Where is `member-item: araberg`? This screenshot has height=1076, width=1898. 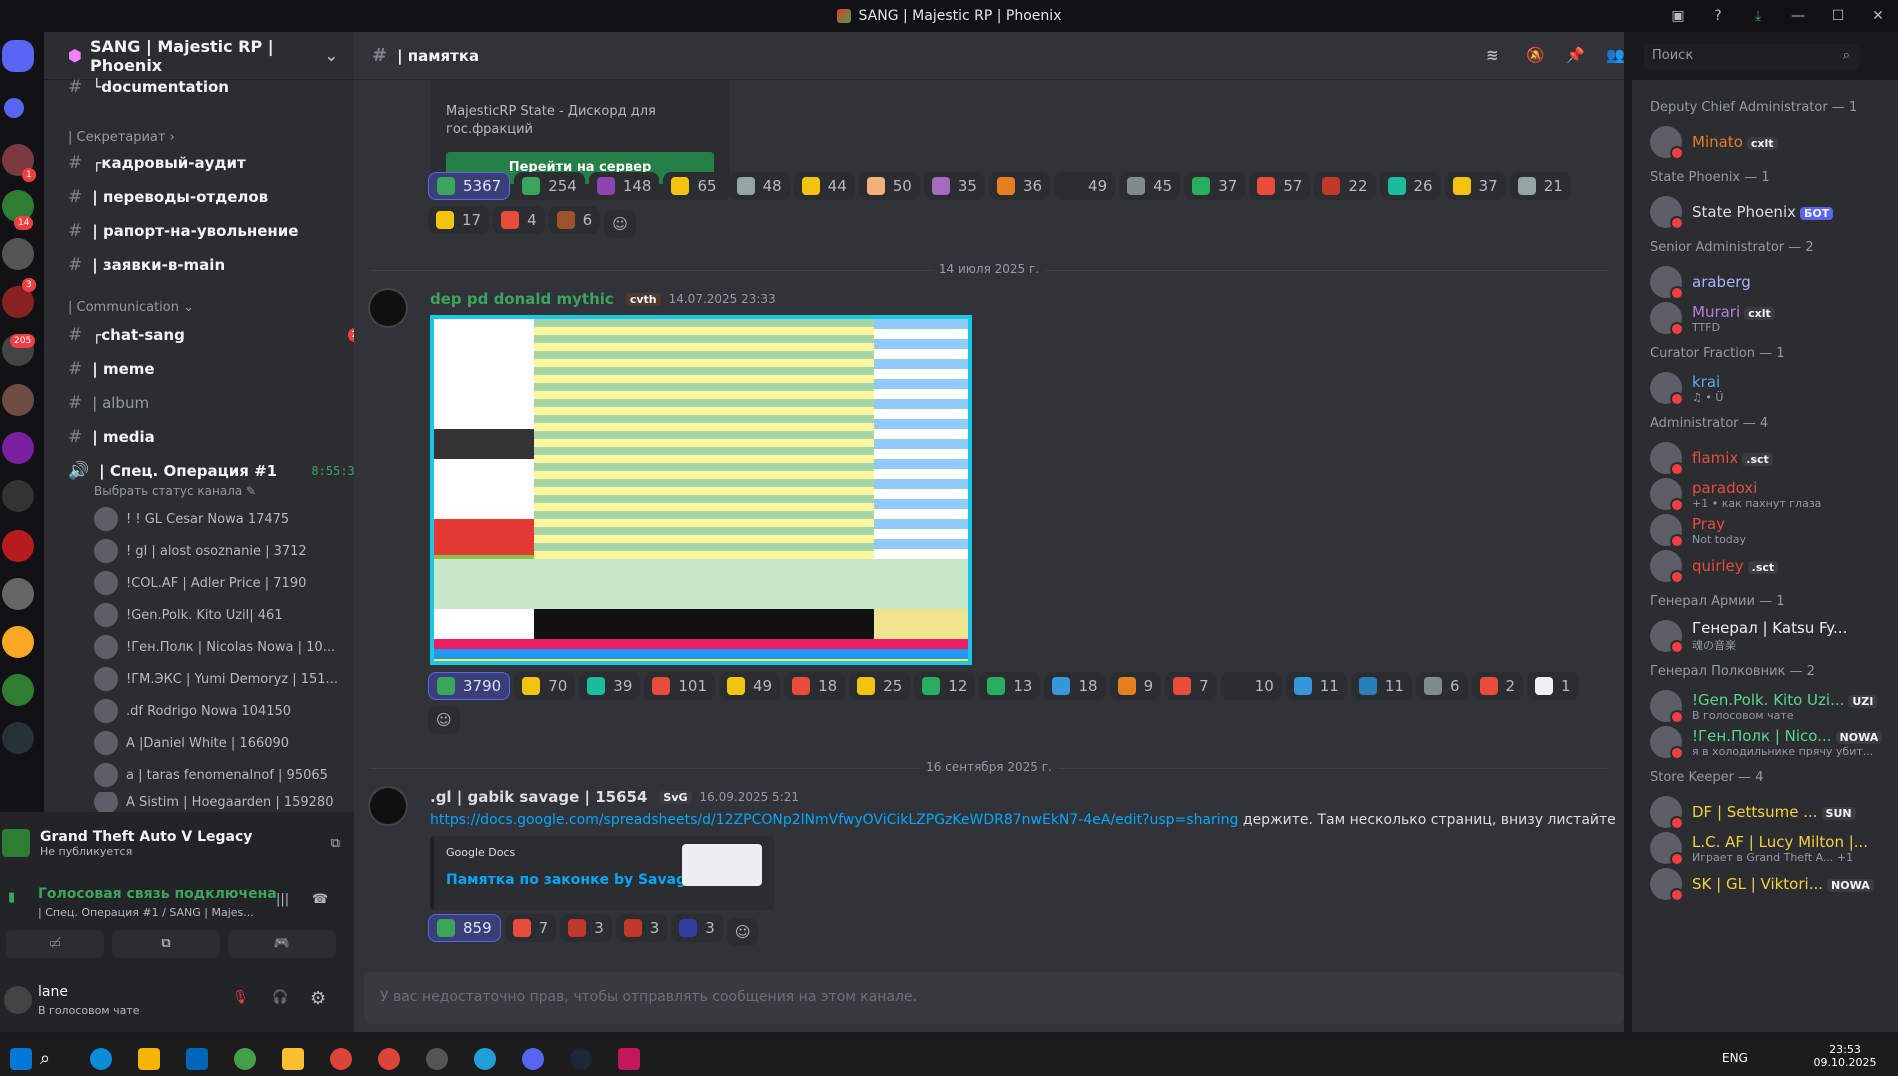
member-item: araberg is located at coordinates (1770, 282).